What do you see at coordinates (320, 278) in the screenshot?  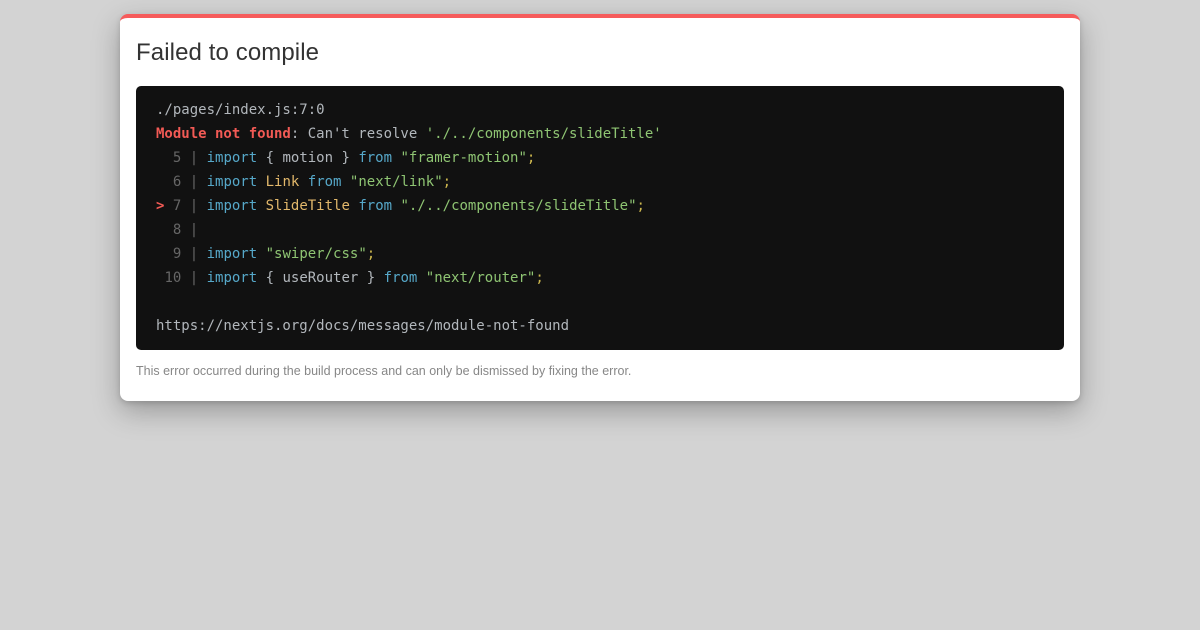 I see `code-token-plain: { useRouter }` at bounding box center [320, 278].